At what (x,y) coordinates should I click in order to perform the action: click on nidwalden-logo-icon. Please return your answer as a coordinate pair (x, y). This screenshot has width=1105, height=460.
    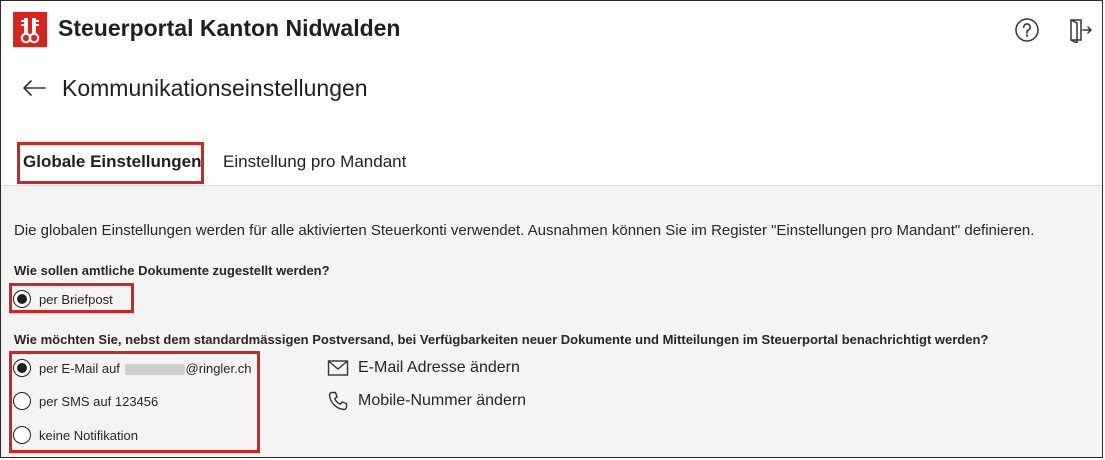
    Looking at the image, I should click on (30, 29).